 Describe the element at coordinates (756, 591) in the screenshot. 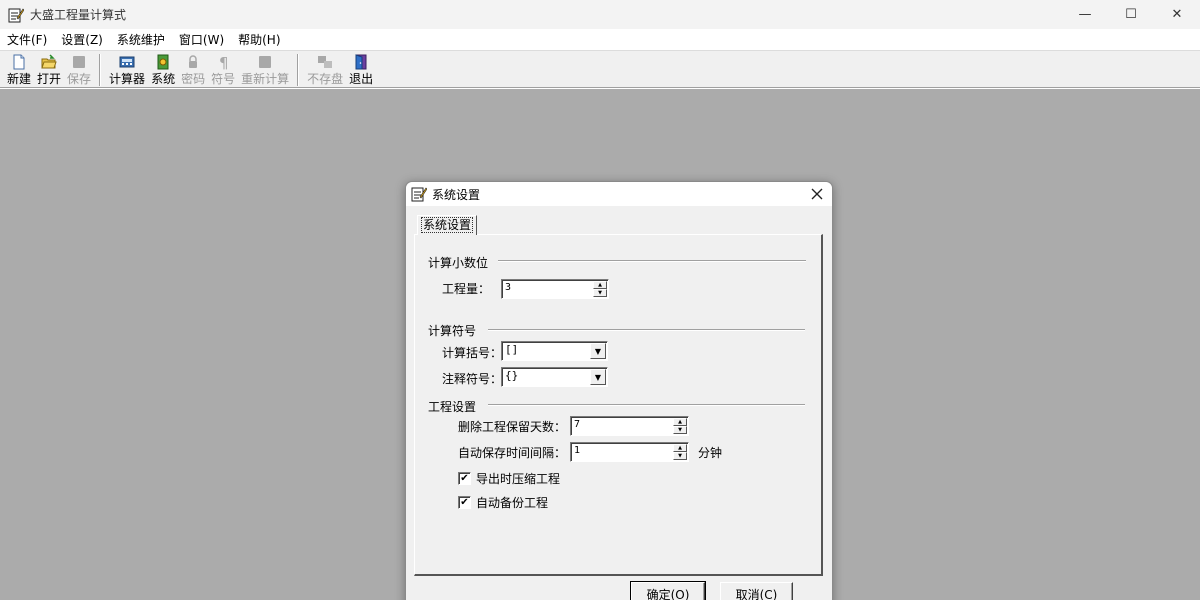

I see `cancel-button: 取消(C)` at that location.